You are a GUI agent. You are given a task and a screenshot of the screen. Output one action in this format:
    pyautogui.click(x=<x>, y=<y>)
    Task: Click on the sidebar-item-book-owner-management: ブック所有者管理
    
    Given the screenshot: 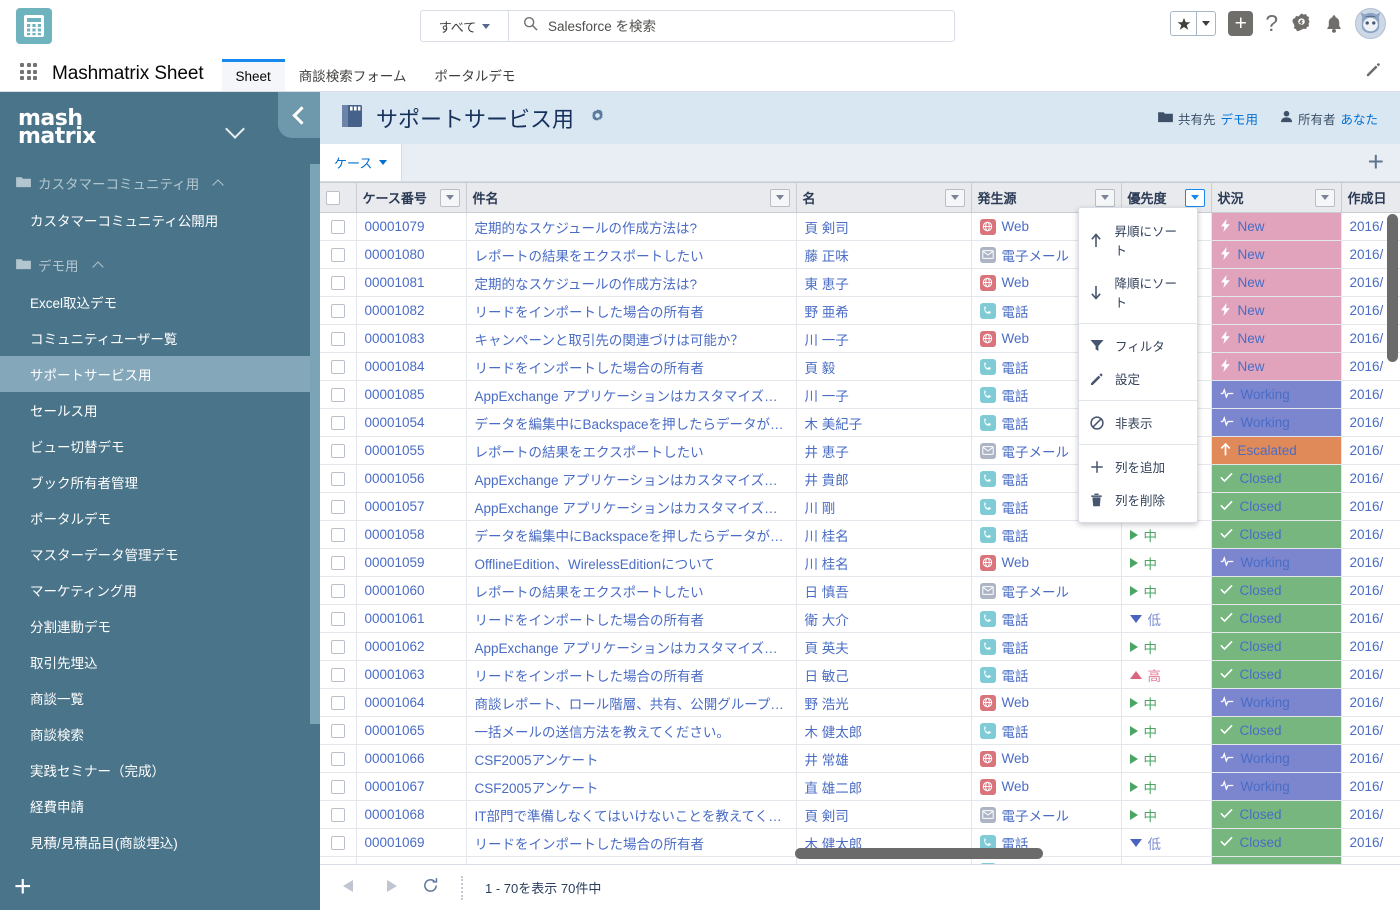 What is the action you would take?
    pyautogui.click(x=155, y=482)
    